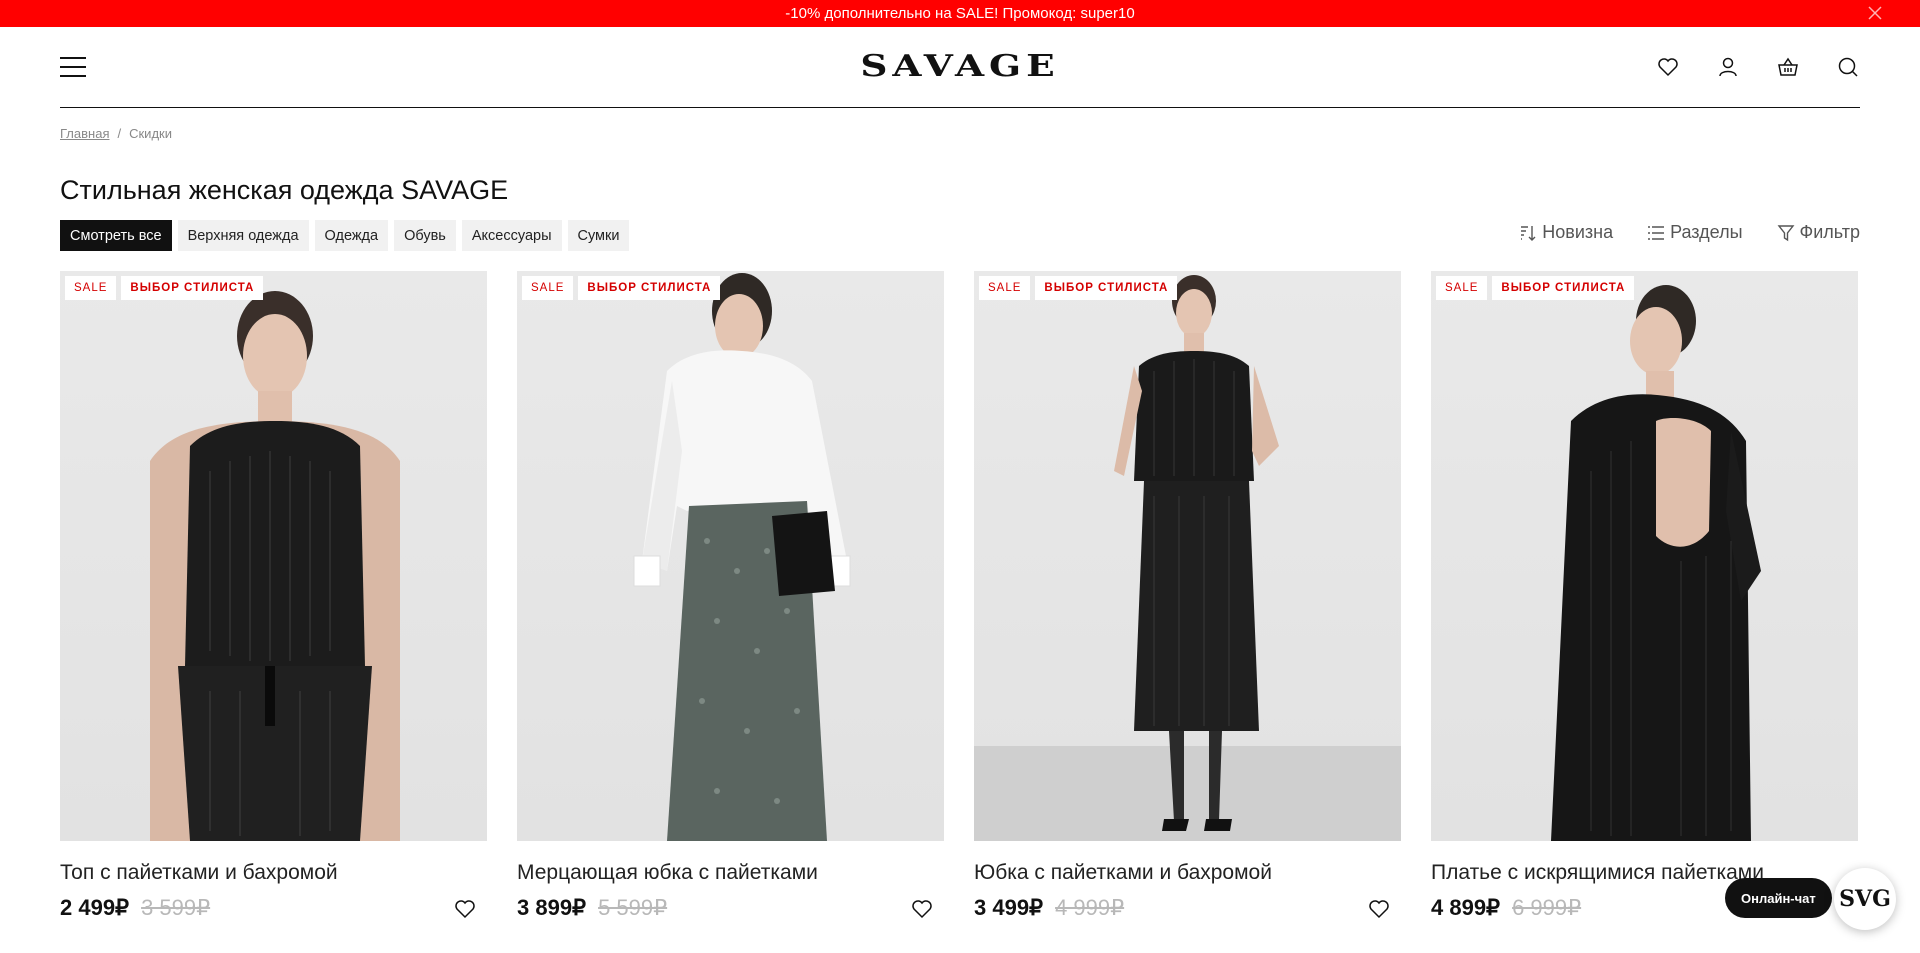  I want to click on product-price: 3 899₽, so click(552, 907).